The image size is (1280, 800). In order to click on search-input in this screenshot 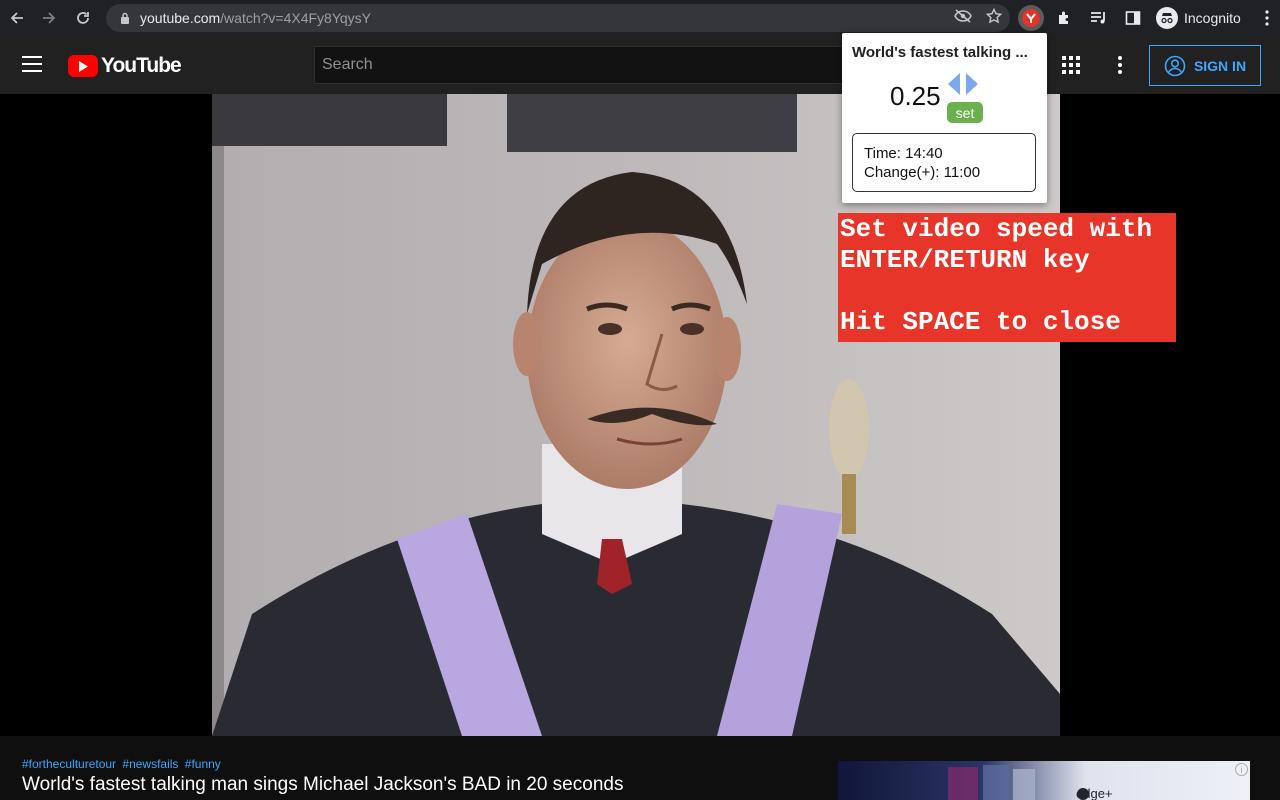, I will do `click(597, 65)`.